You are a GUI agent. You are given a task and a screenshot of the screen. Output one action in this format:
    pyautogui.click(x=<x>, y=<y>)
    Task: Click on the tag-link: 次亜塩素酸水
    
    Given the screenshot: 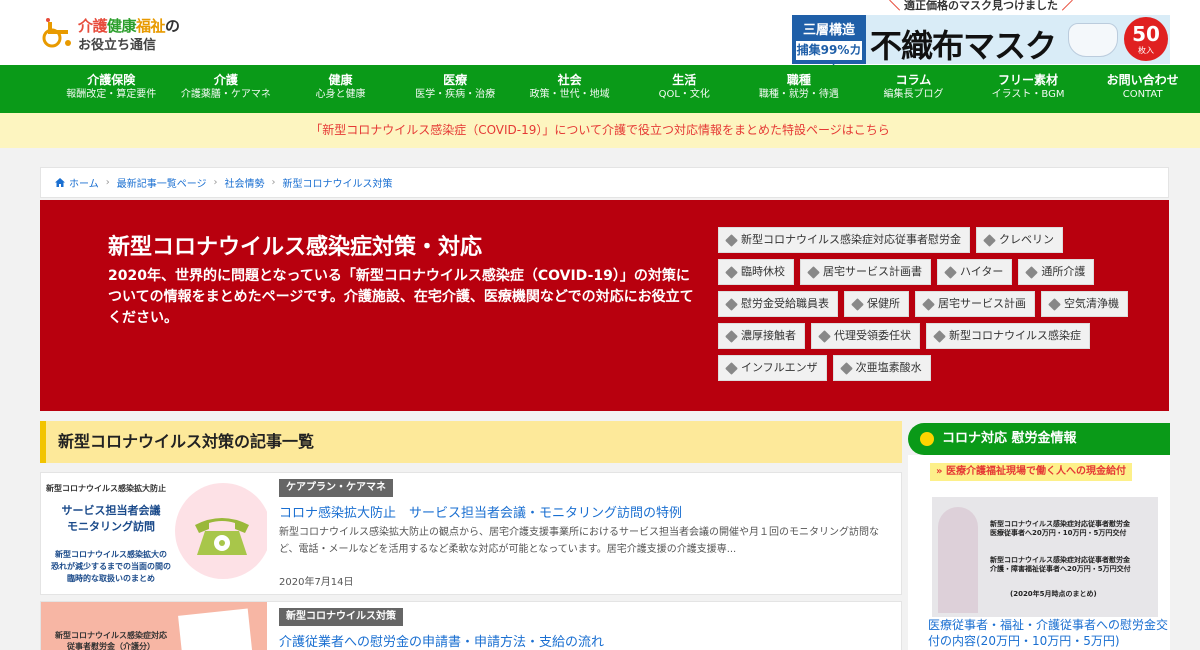 What is the action you would take?
    pyautogui.click(x=881, y=368)
    